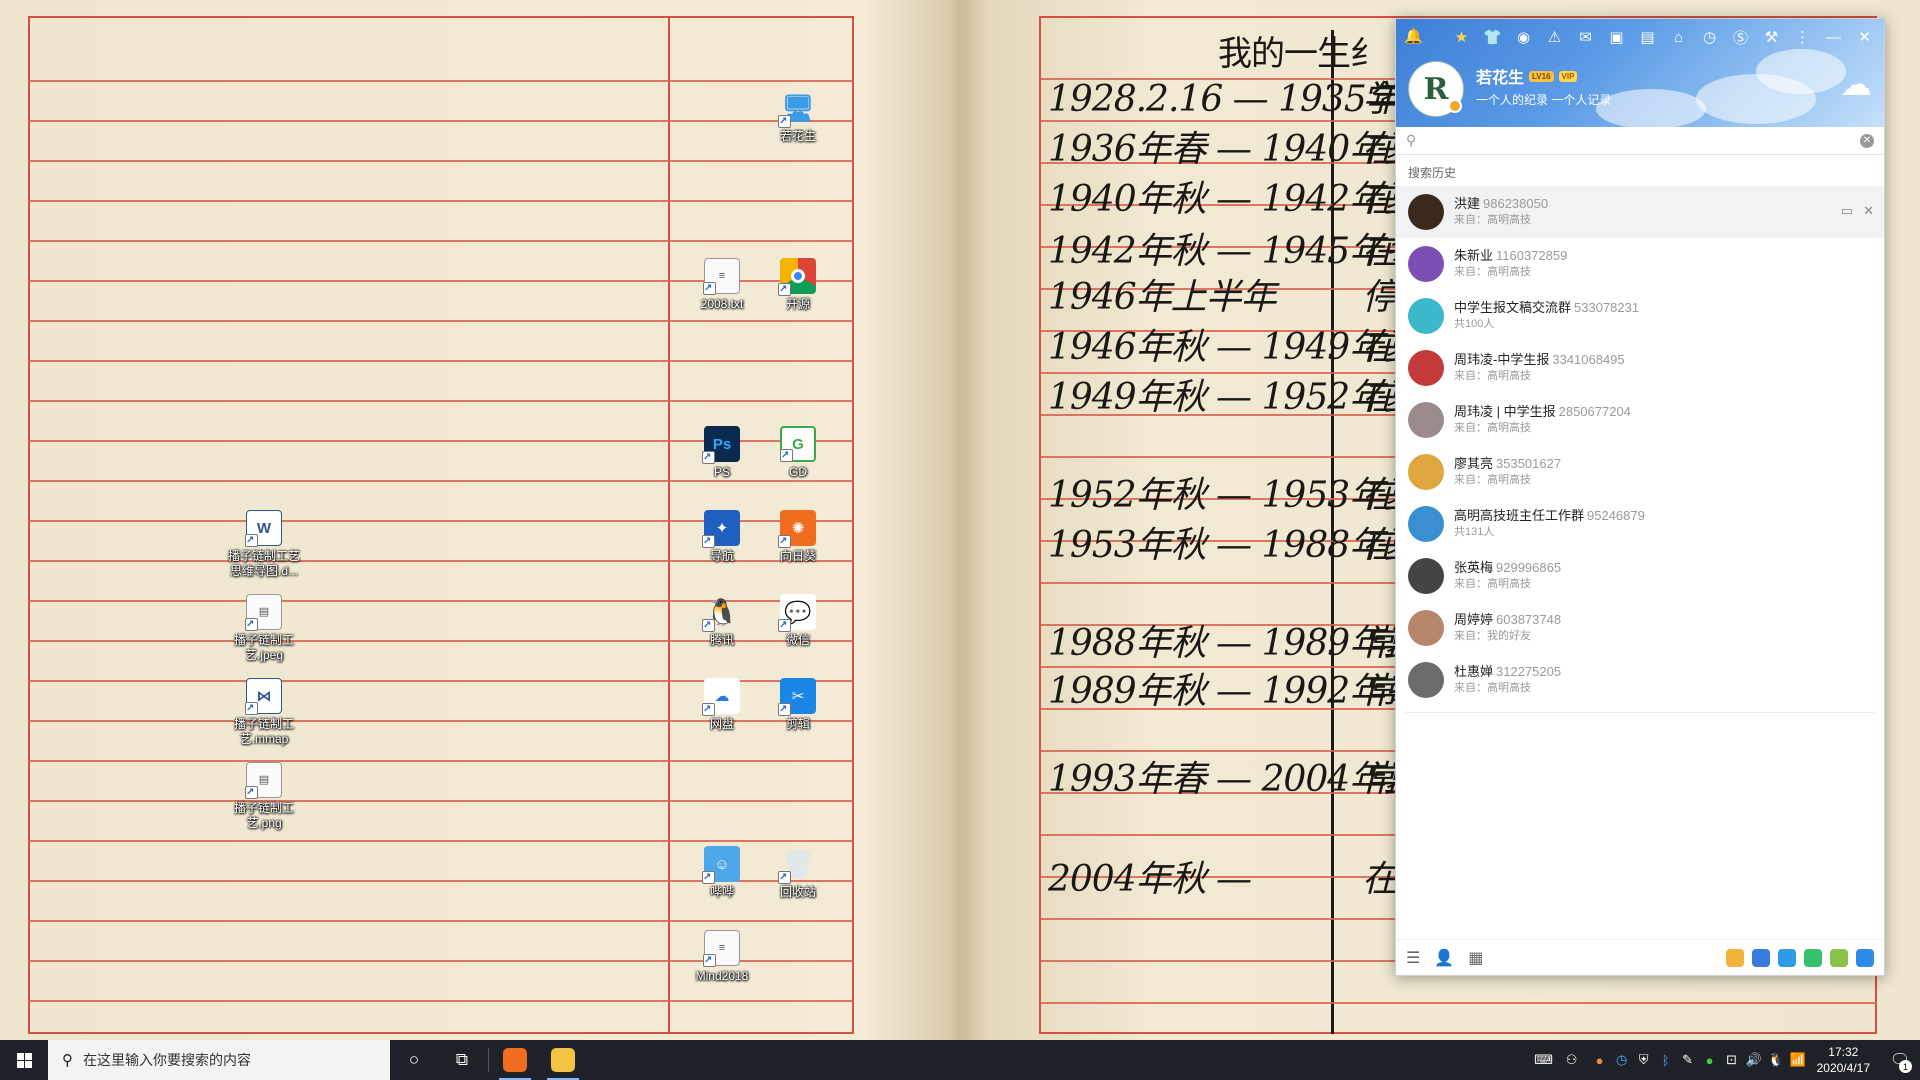  I want to click on play-icon, so click(1813, 957).